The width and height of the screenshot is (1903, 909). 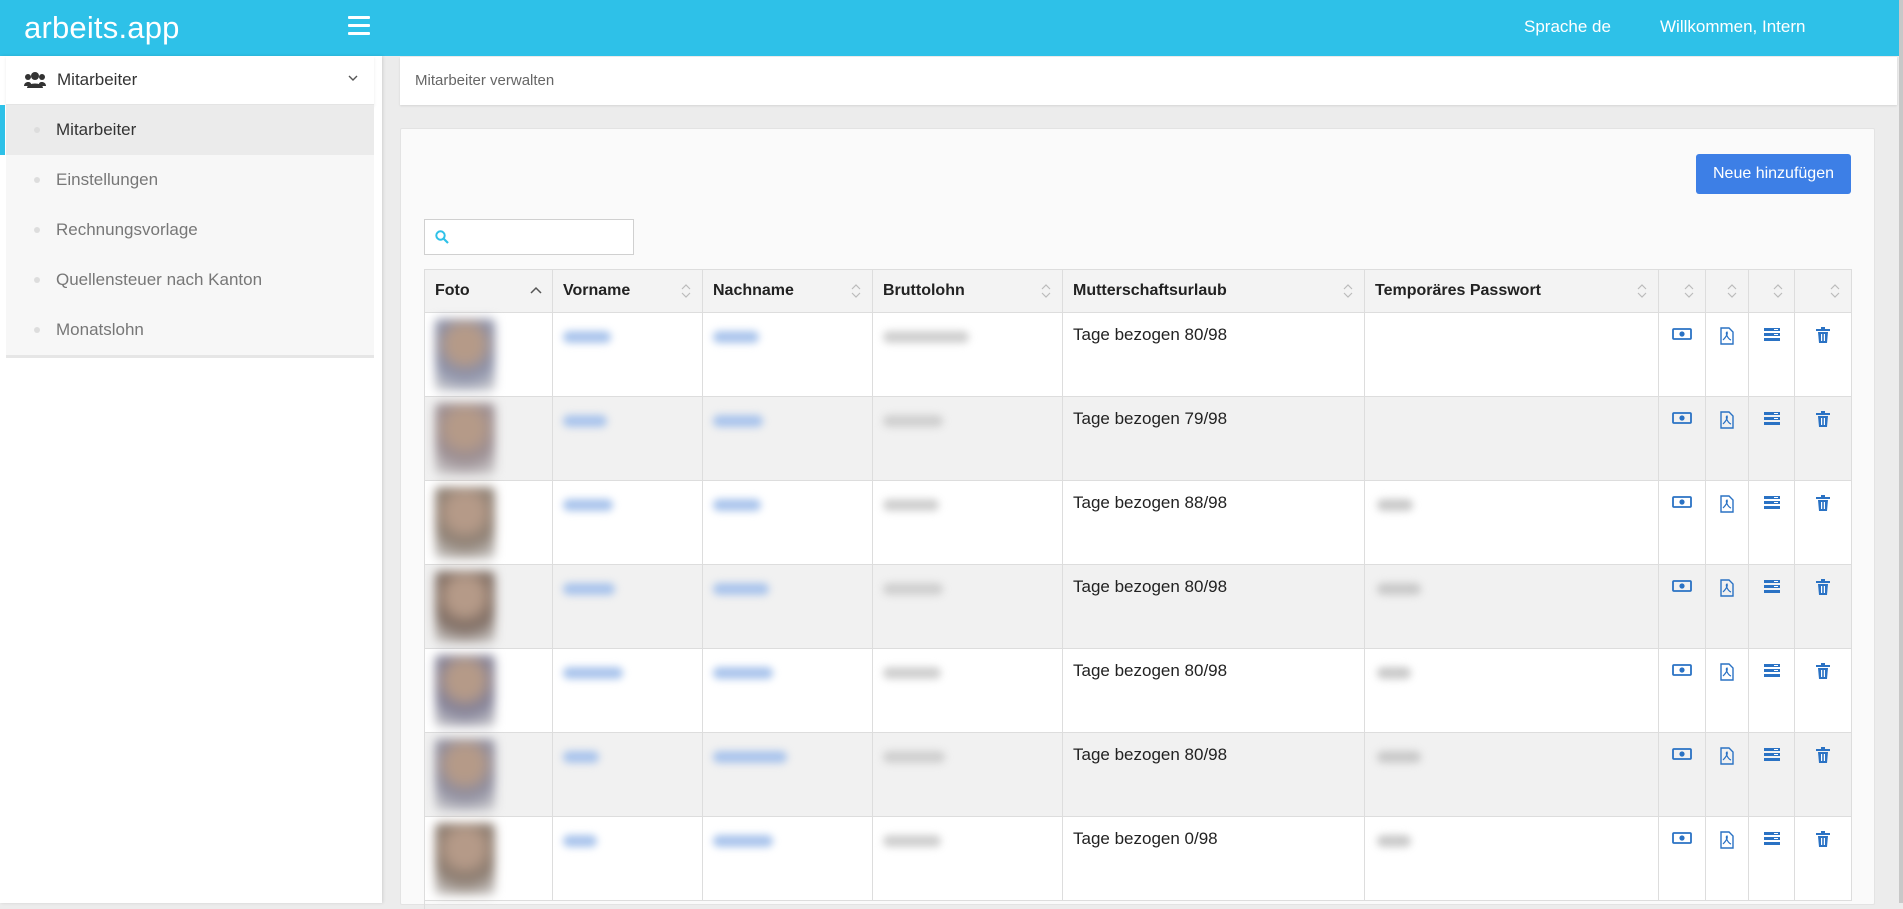 I want to click on cell-mutterschaftsurlaub: Tage bezogen 88/98, so click(x=1214, y=522).